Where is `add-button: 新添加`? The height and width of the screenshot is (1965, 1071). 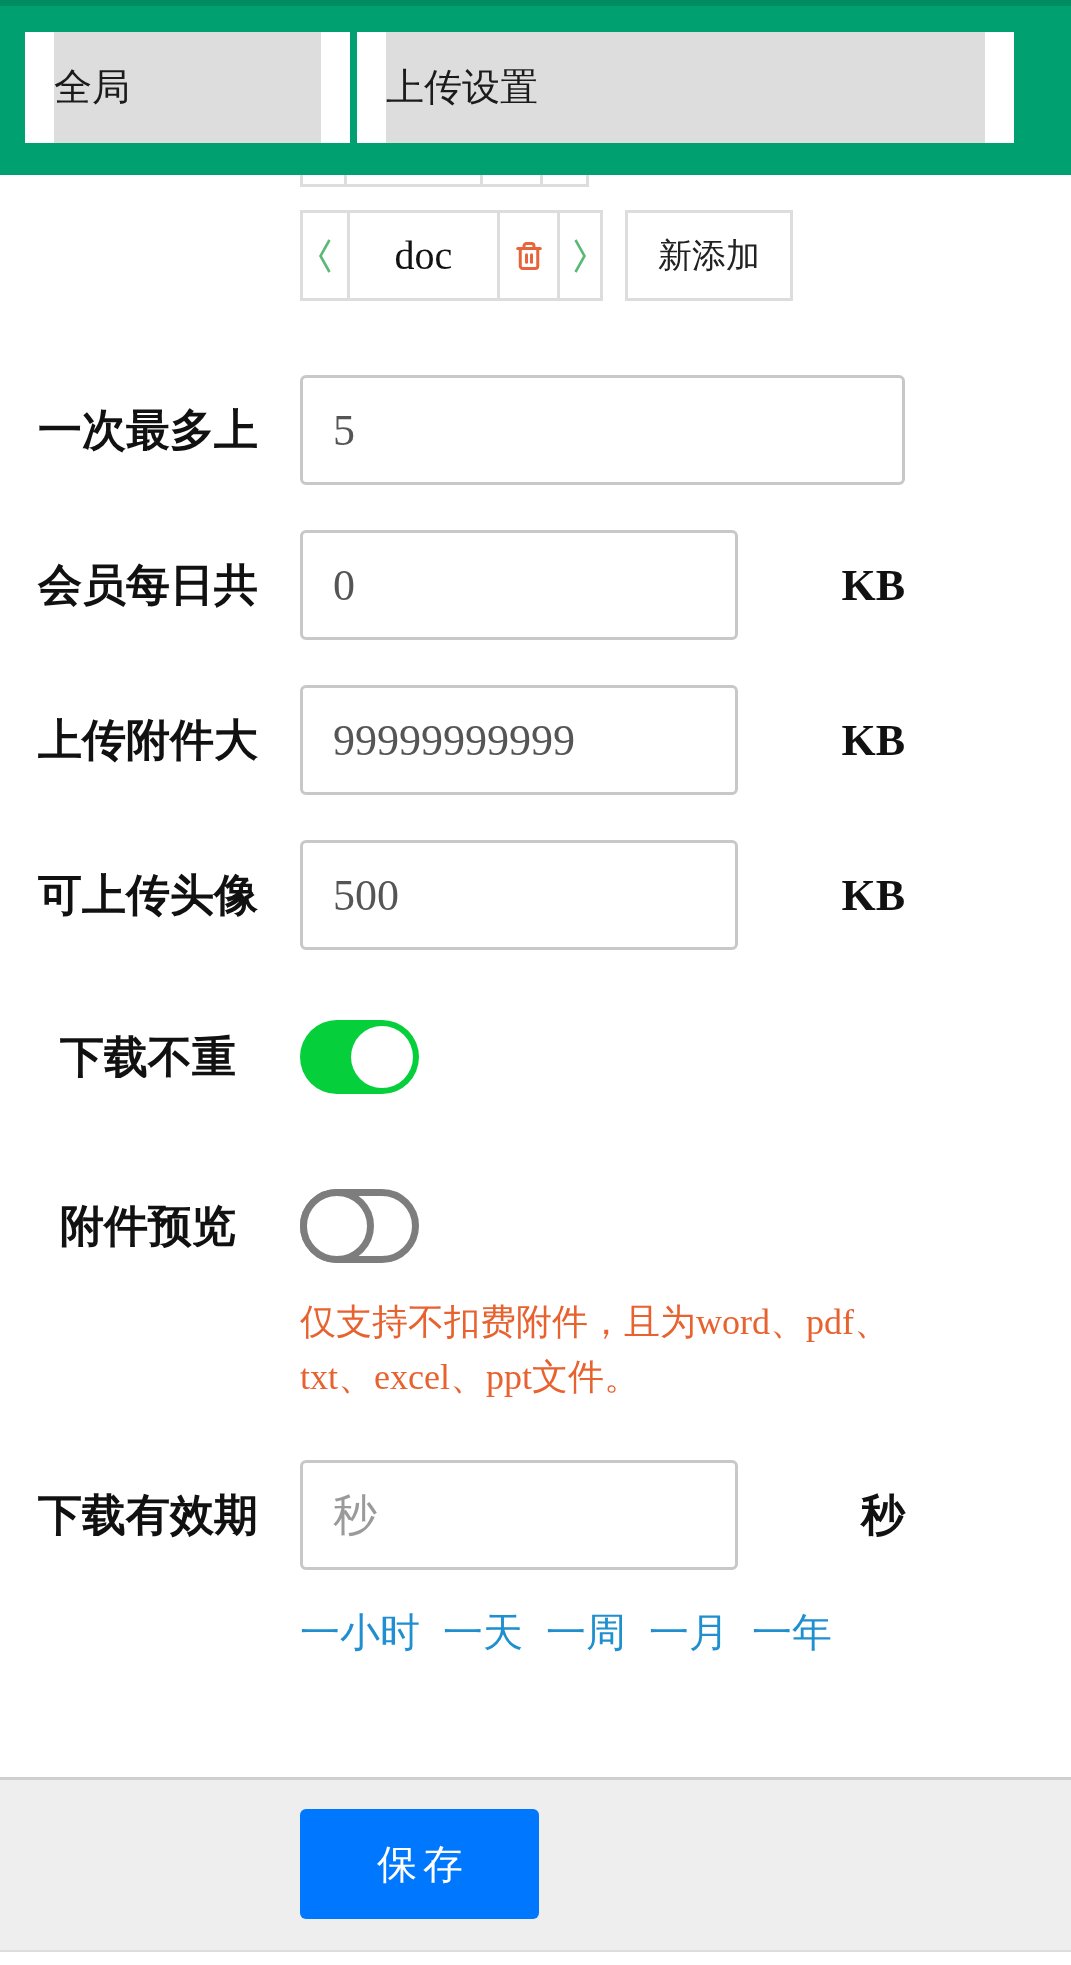
add-button: 新添加 is located at coordinates (709, 255).